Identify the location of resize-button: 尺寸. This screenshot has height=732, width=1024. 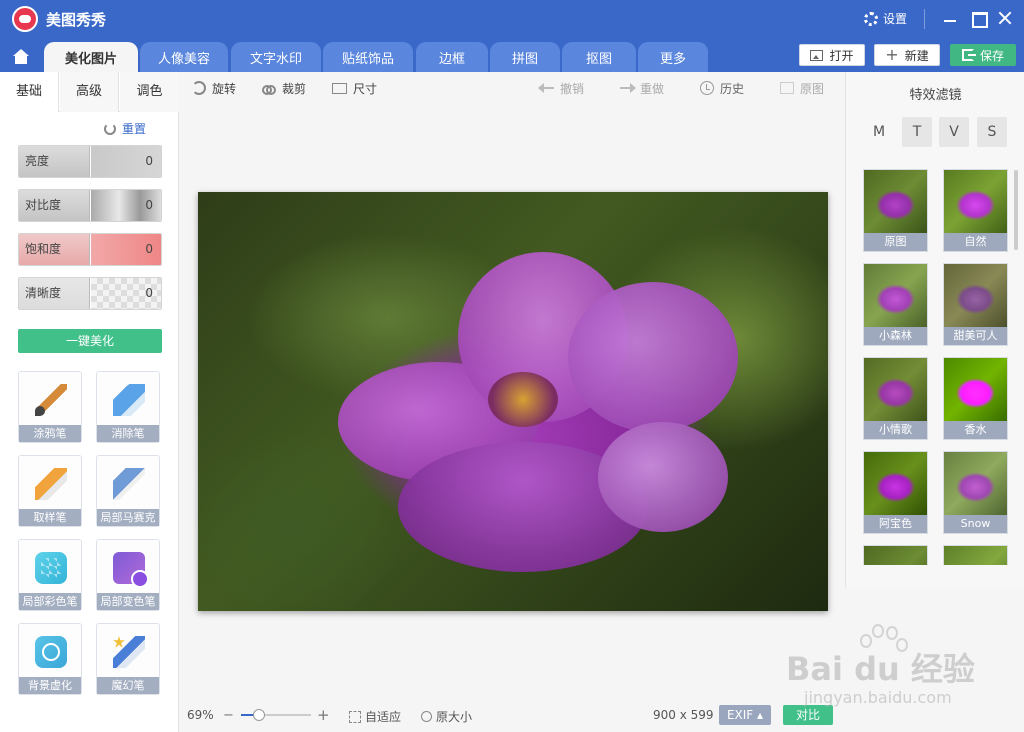
(354, 88).